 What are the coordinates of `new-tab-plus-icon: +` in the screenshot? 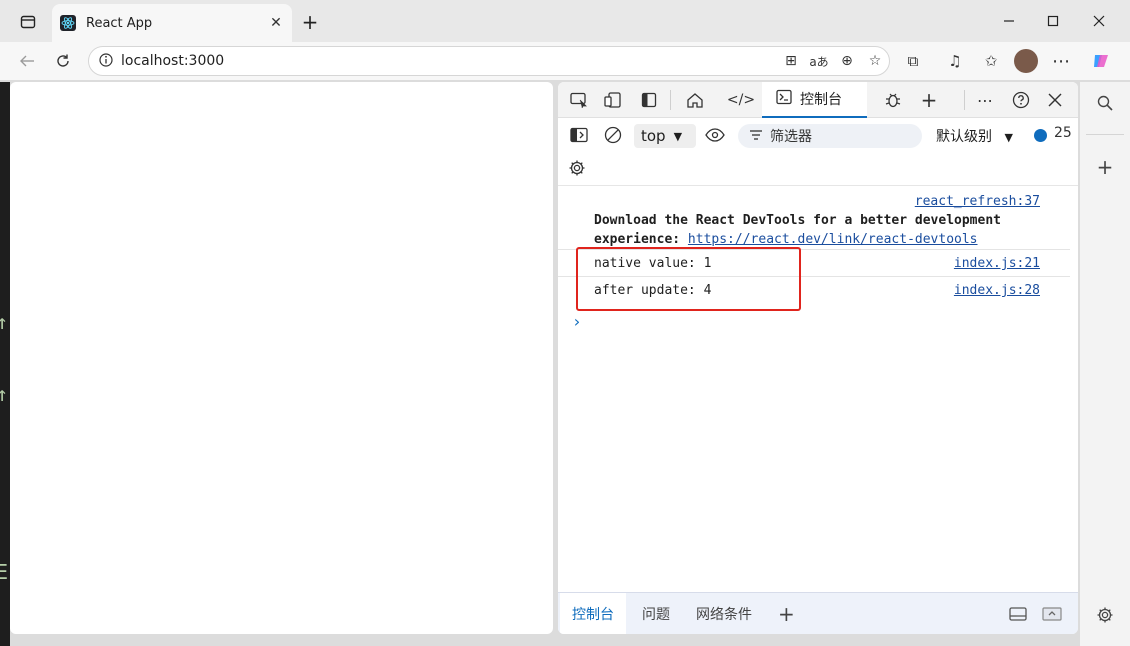 It's located at (310, 22).